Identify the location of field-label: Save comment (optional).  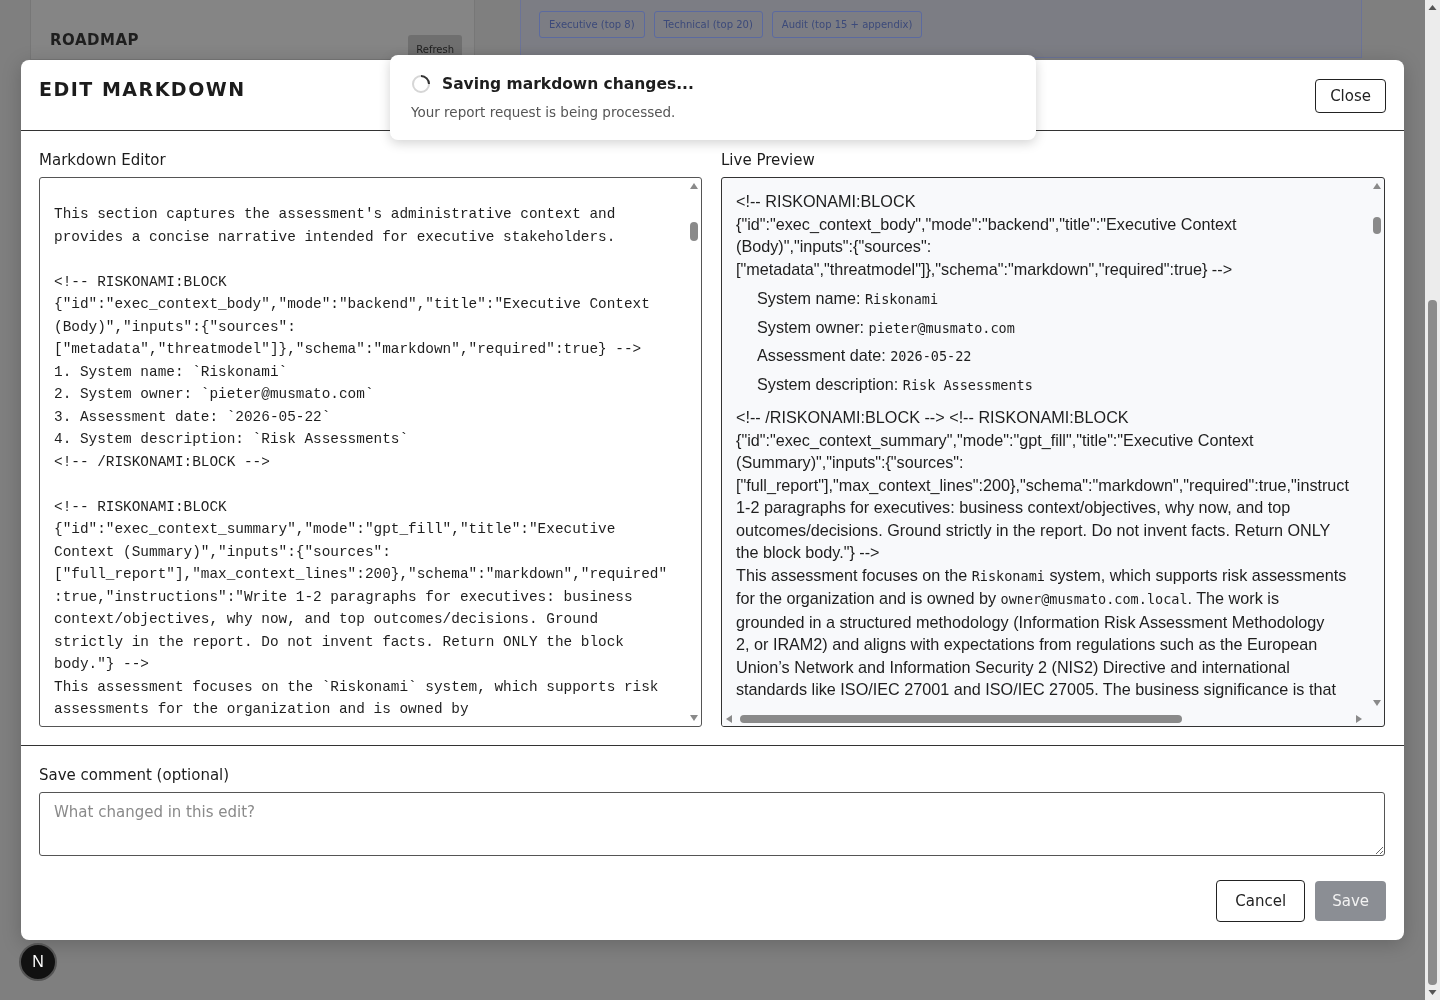
(135, 775).